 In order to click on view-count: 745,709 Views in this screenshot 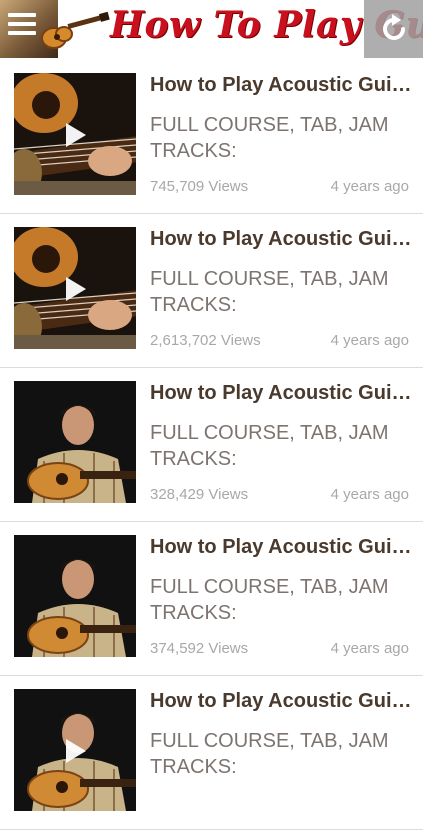, I will do `click(199, 186)`.